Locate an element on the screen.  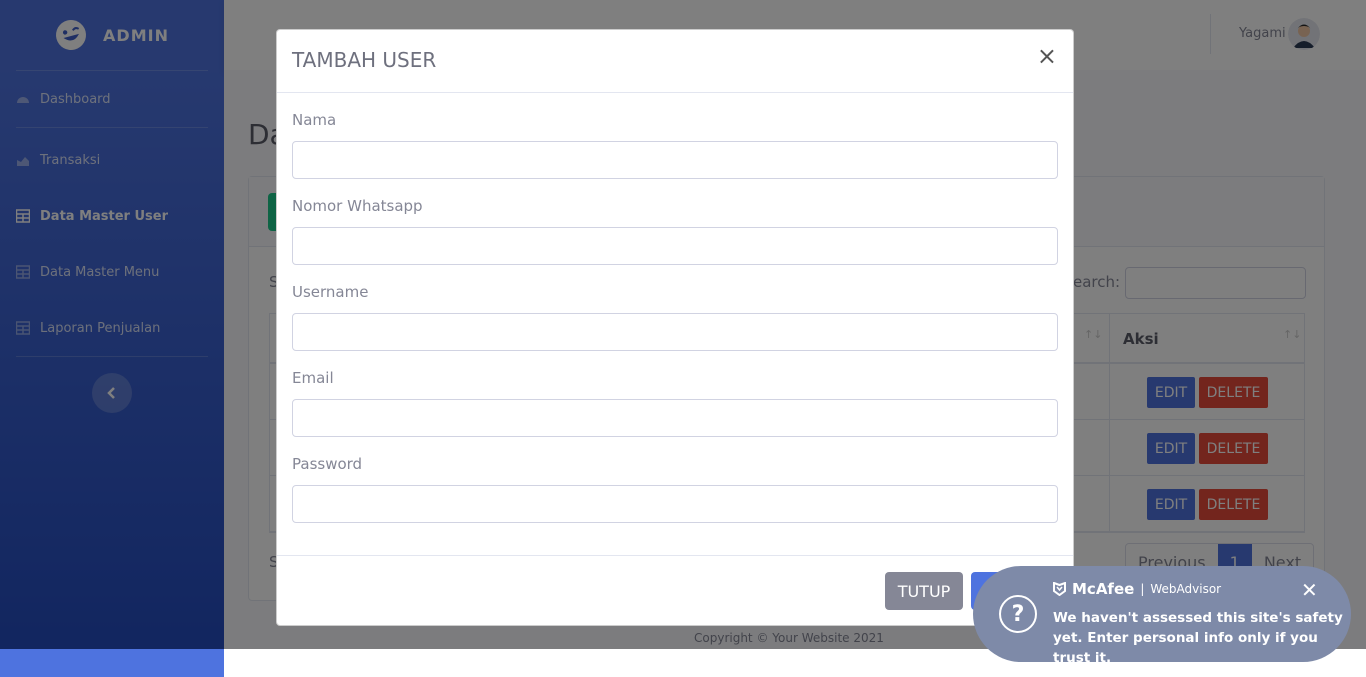
webadvisor-text: WebAdvisor is located at coordinates (1186, 589).